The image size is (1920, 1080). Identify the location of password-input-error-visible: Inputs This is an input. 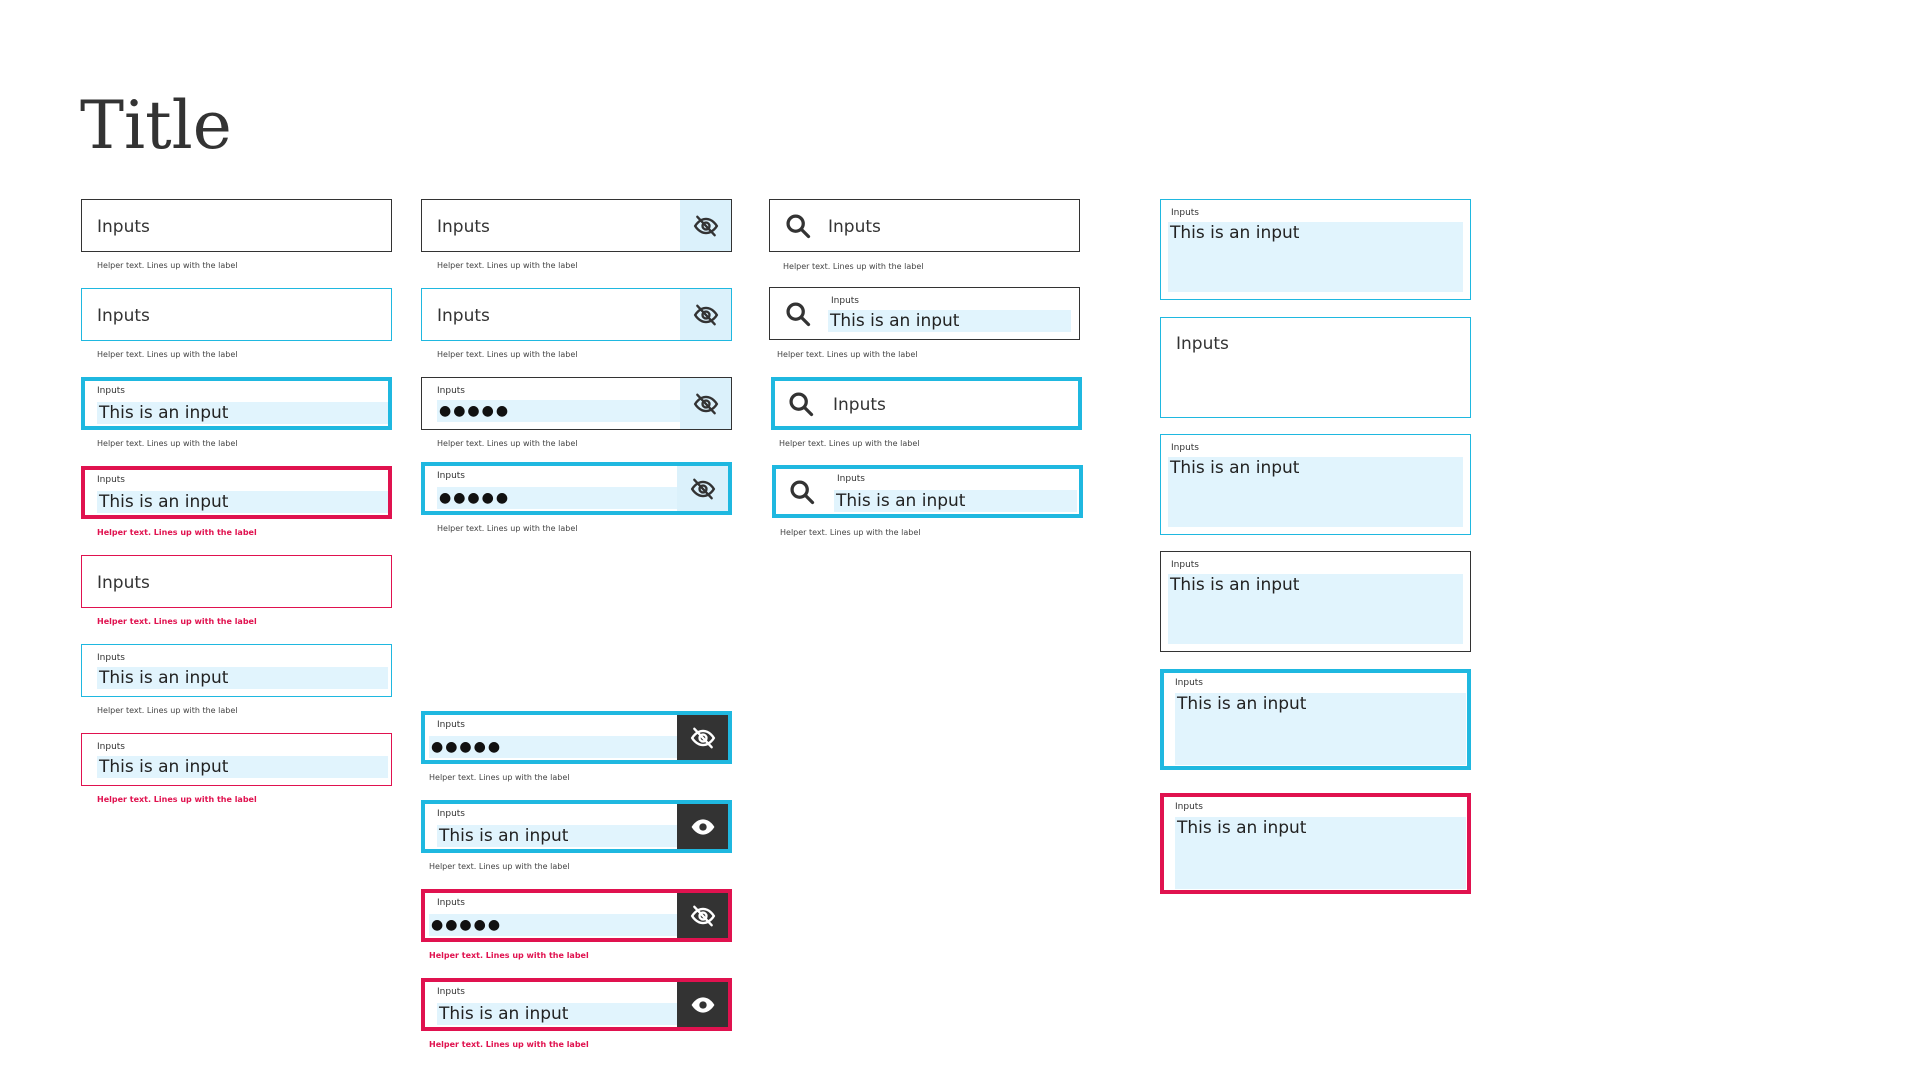
(576, 1004).